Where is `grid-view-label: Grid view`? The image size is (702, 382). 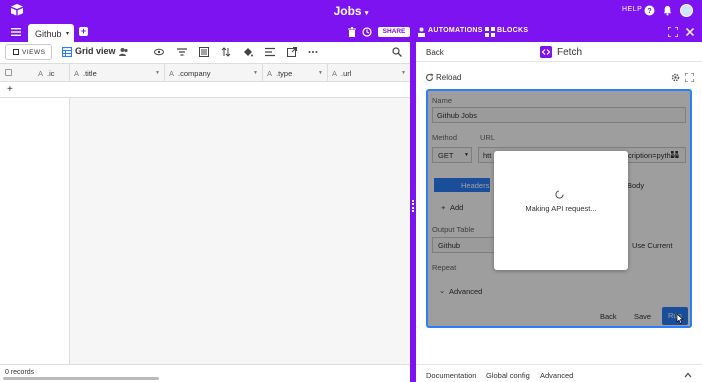 grid-view-label: Grid view is located at coordinates (95, 51).